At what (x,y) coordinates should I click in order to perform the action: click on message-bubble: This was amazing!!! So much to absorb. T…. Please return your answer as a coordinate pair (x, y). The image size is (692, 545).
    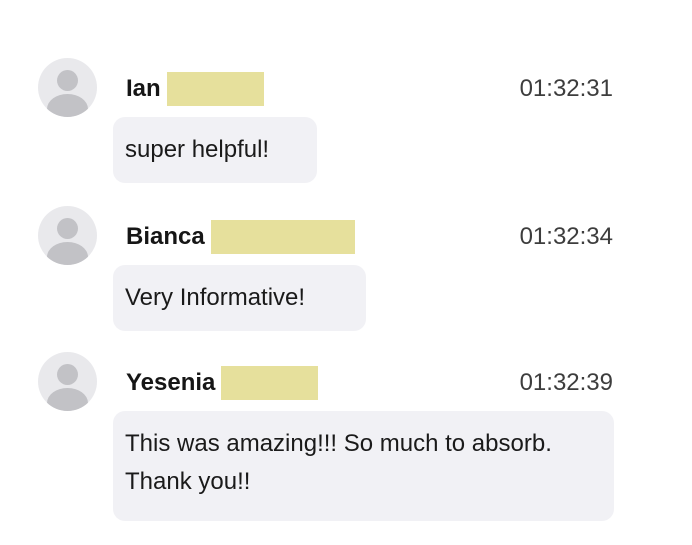
    Looking at the image, I should click on (363, 466).